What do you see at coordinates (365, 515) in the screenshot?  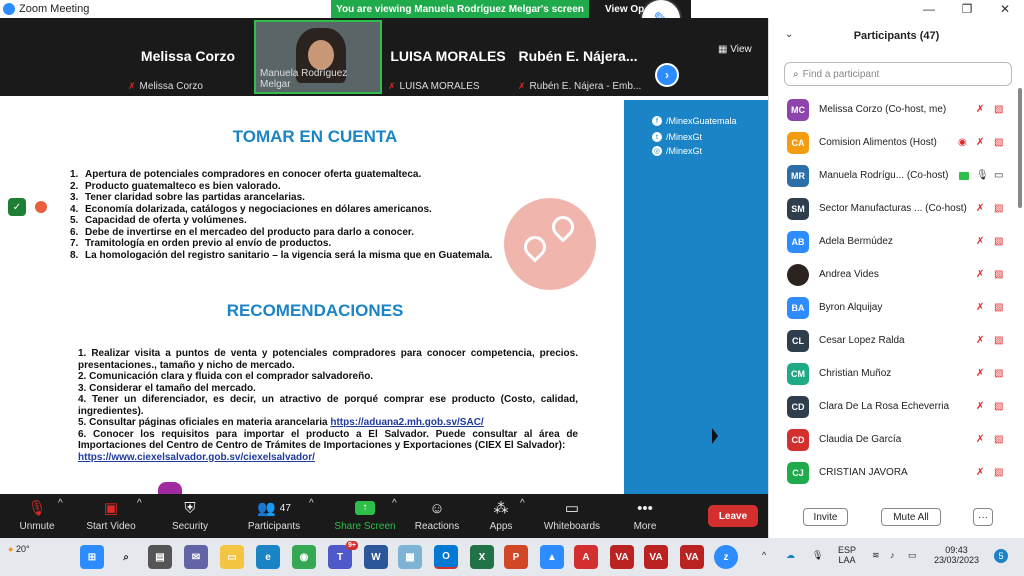 I see `share-screen-button: ↑ Share Screen` at bounding box center [365, 515].